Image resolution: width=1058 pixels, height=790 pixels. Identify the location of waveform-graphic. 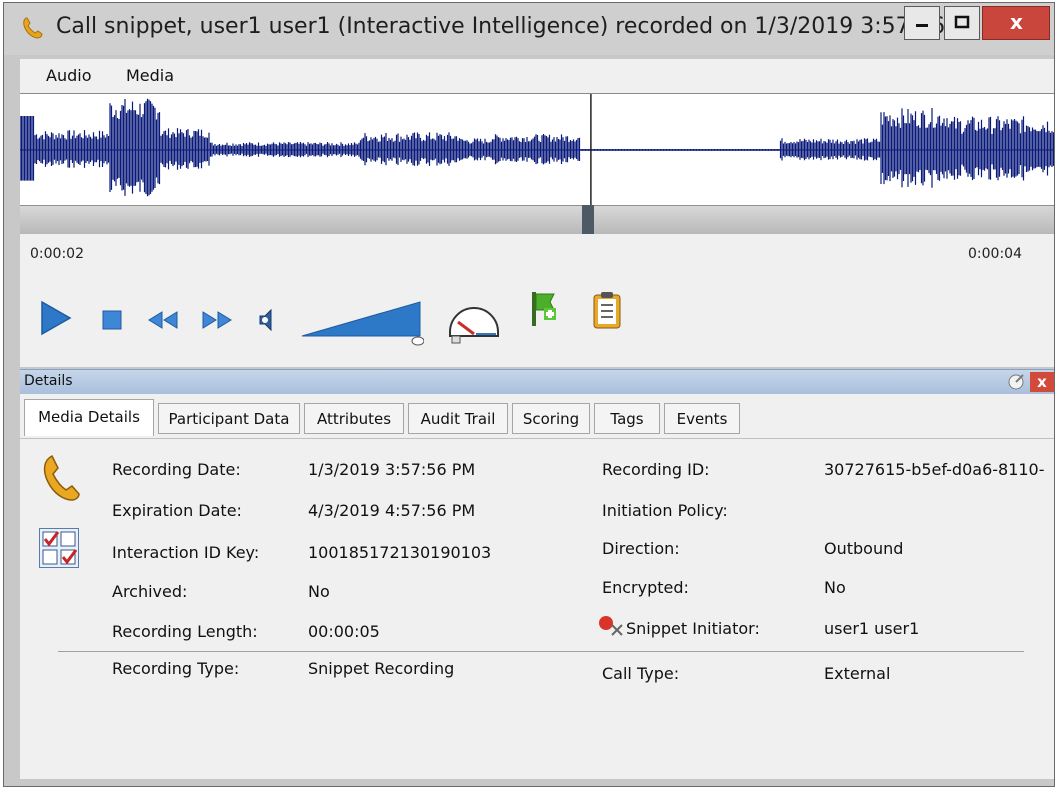
(536, 150).